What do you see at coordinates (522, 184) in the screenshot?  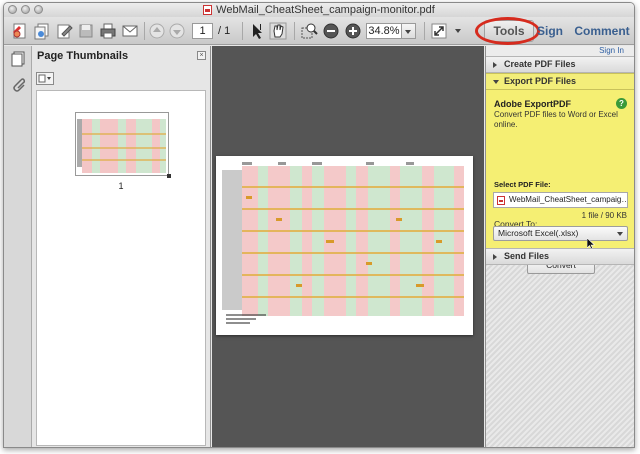 I see `select-file-label: Select PDF File:` at bounding box center [522, 184].